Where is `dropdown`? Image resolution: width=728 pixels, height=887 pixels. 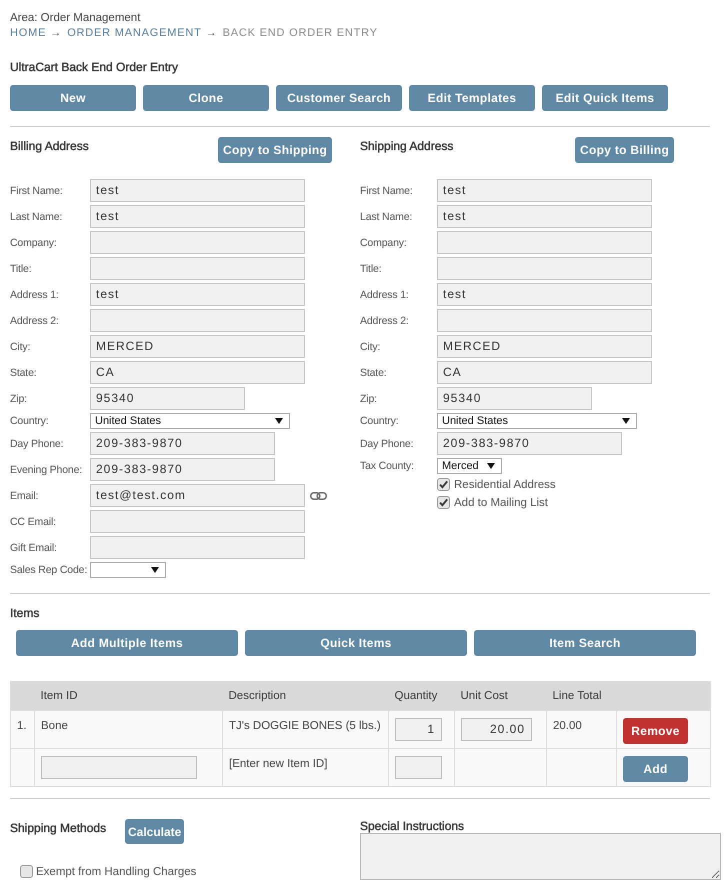 dropdown is located at coordinates (128, 570).